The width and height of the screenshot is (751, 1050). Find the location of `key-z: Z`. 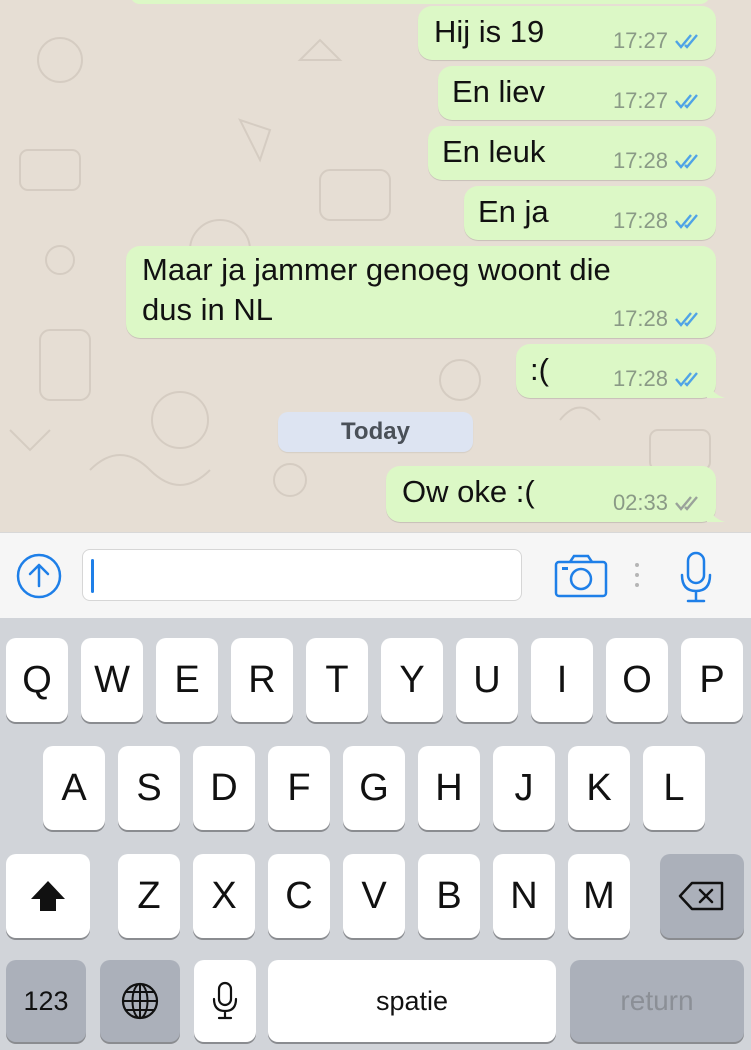

key-z: Z is located at coordinates (149, 896).